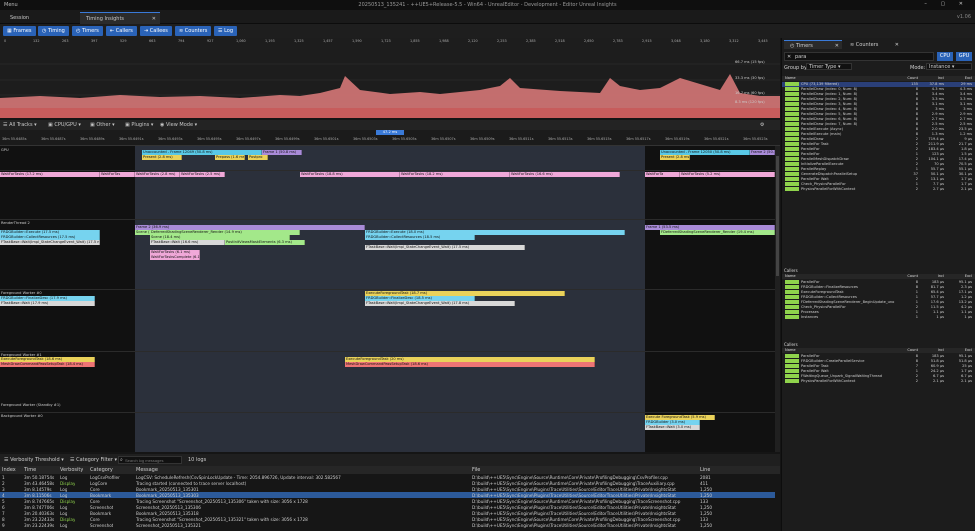  Describe the element at coordinates (762, 152) in the screenshot. I see `timing-event: Frame 2 (50.8 ms)` at that location.